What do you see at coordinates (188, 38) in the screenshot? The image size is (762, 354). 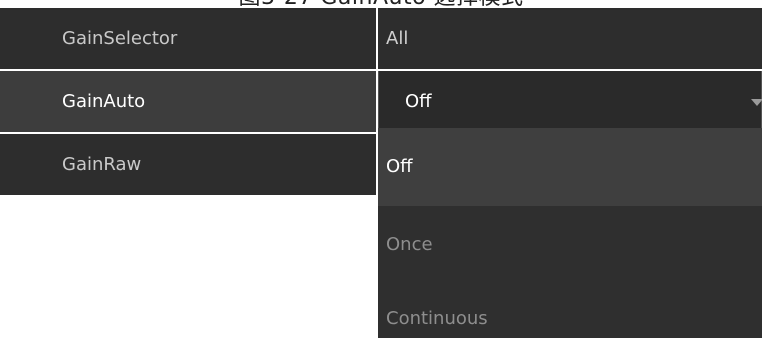 I see `property-name: GainSelector` at bounding box center [188, 38].